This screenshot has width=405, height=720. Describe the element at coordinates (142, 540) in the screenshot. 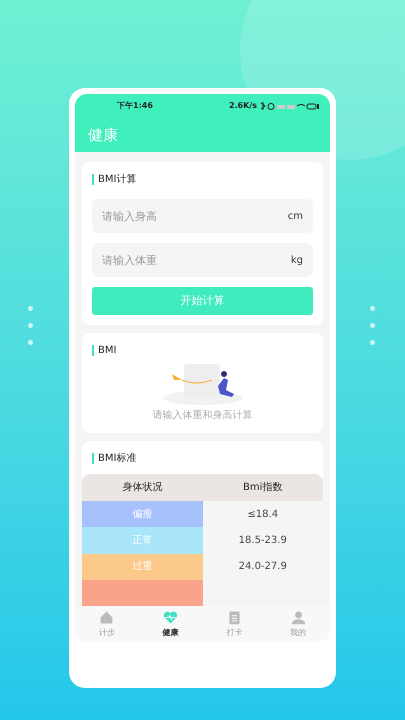

I see `status-cell: 正常` at that location.